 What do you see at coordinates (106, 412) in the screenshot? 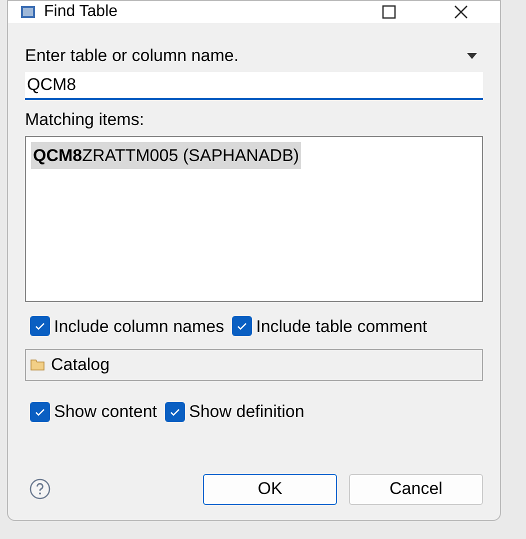
I see `checkbox-label: Show content` at bounding box center [106, 412].